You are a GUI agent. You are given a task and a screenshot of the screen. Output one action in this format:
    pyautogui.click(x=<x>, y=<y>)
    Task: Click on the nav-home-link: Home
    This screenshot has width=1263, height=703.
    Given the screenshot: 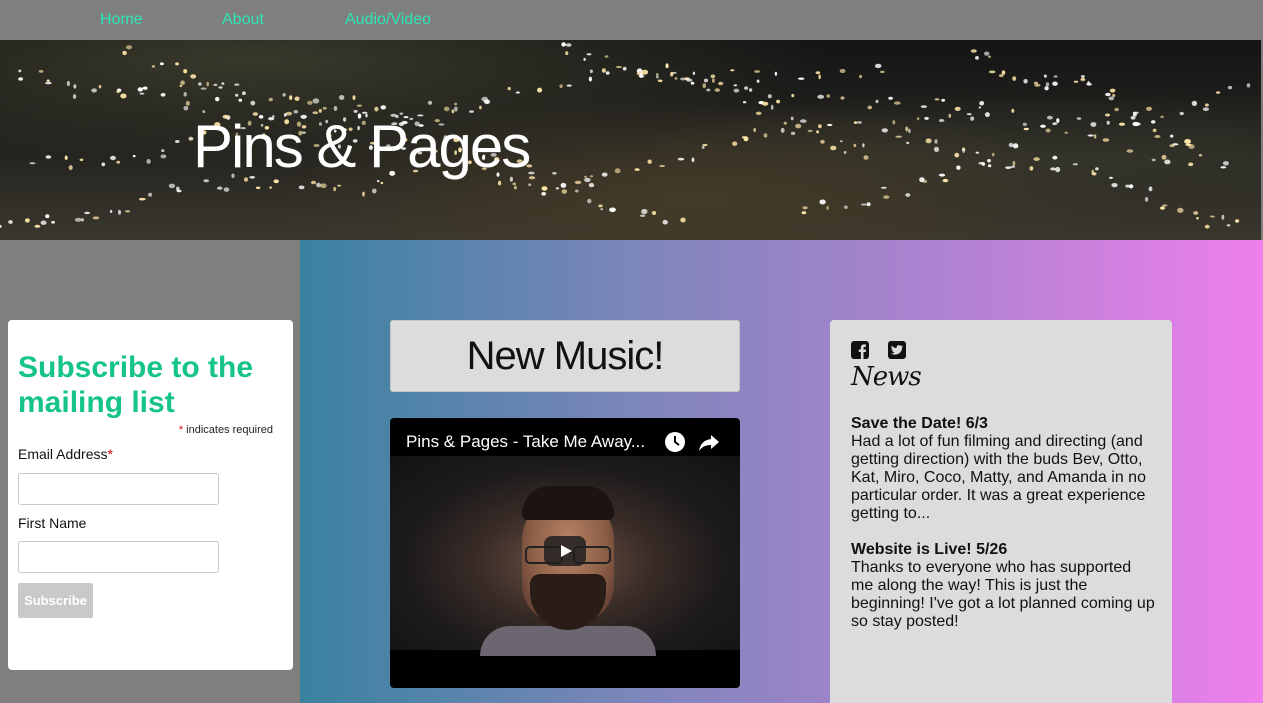 What is the action you would take?
    pyautogui.click(x=121, y=20)
    